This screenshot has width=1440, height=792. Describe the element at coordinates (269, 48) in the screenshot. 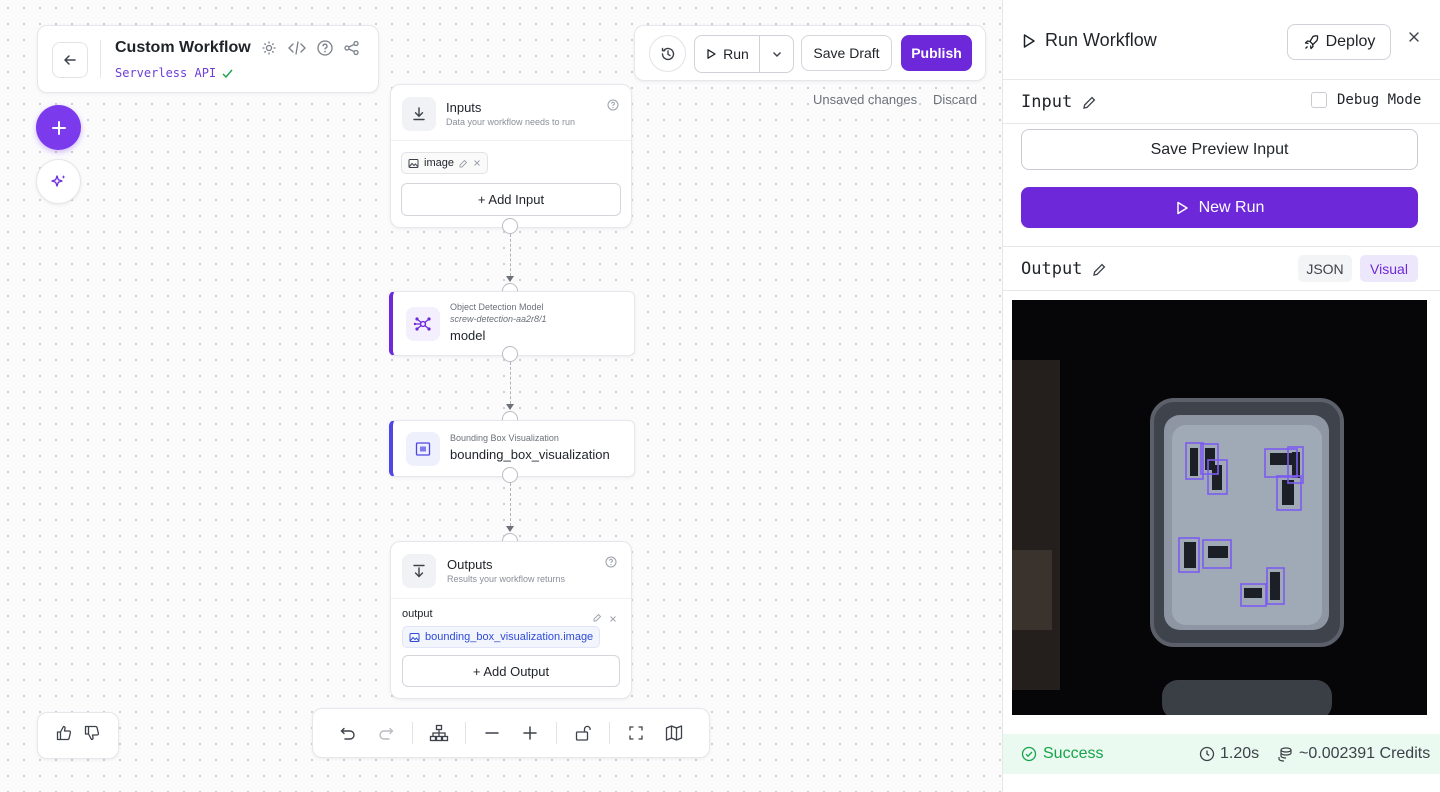

I see `settings-icon` at that location.